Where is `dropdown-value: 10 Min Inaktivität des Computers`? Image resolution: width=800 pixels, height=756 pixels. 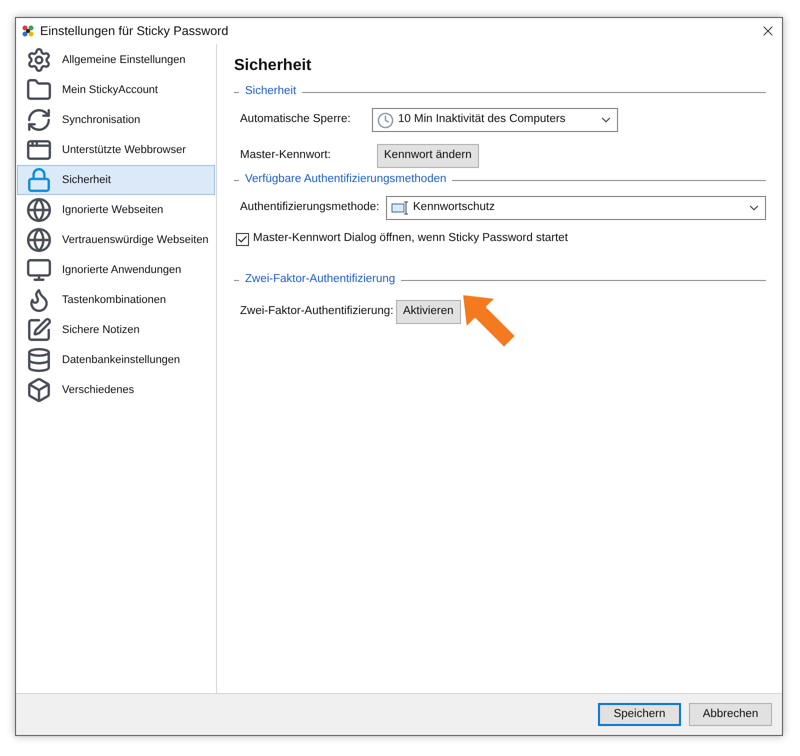 dropdown-value: 10 Min Inaktivität des Computers is located at coordinates (482, 120).